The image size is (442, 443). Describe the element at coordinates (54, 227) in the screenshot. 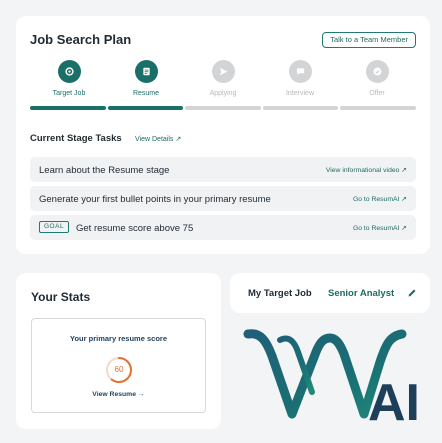

I see `goal-badge: GOAL` at that location.